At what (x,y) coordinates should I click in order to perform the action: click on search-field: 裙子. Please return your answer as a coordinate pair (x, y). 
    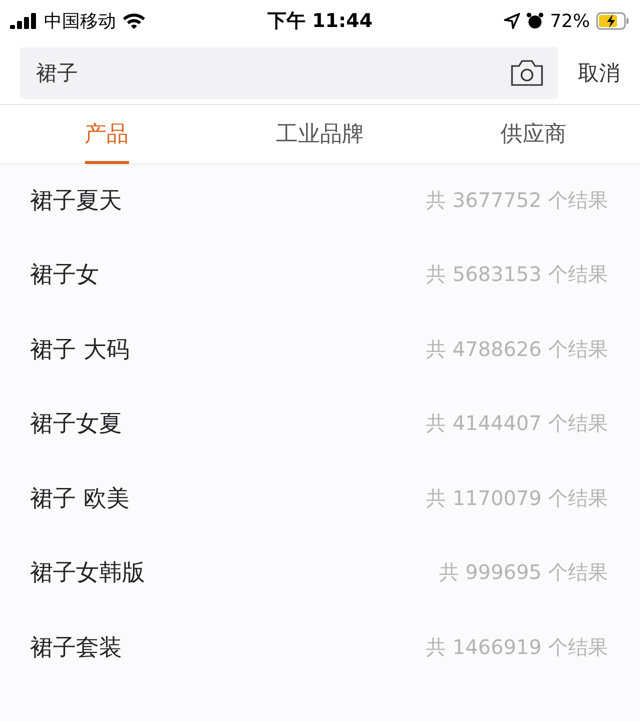
    Looking at the image, I should click on (289, 73).